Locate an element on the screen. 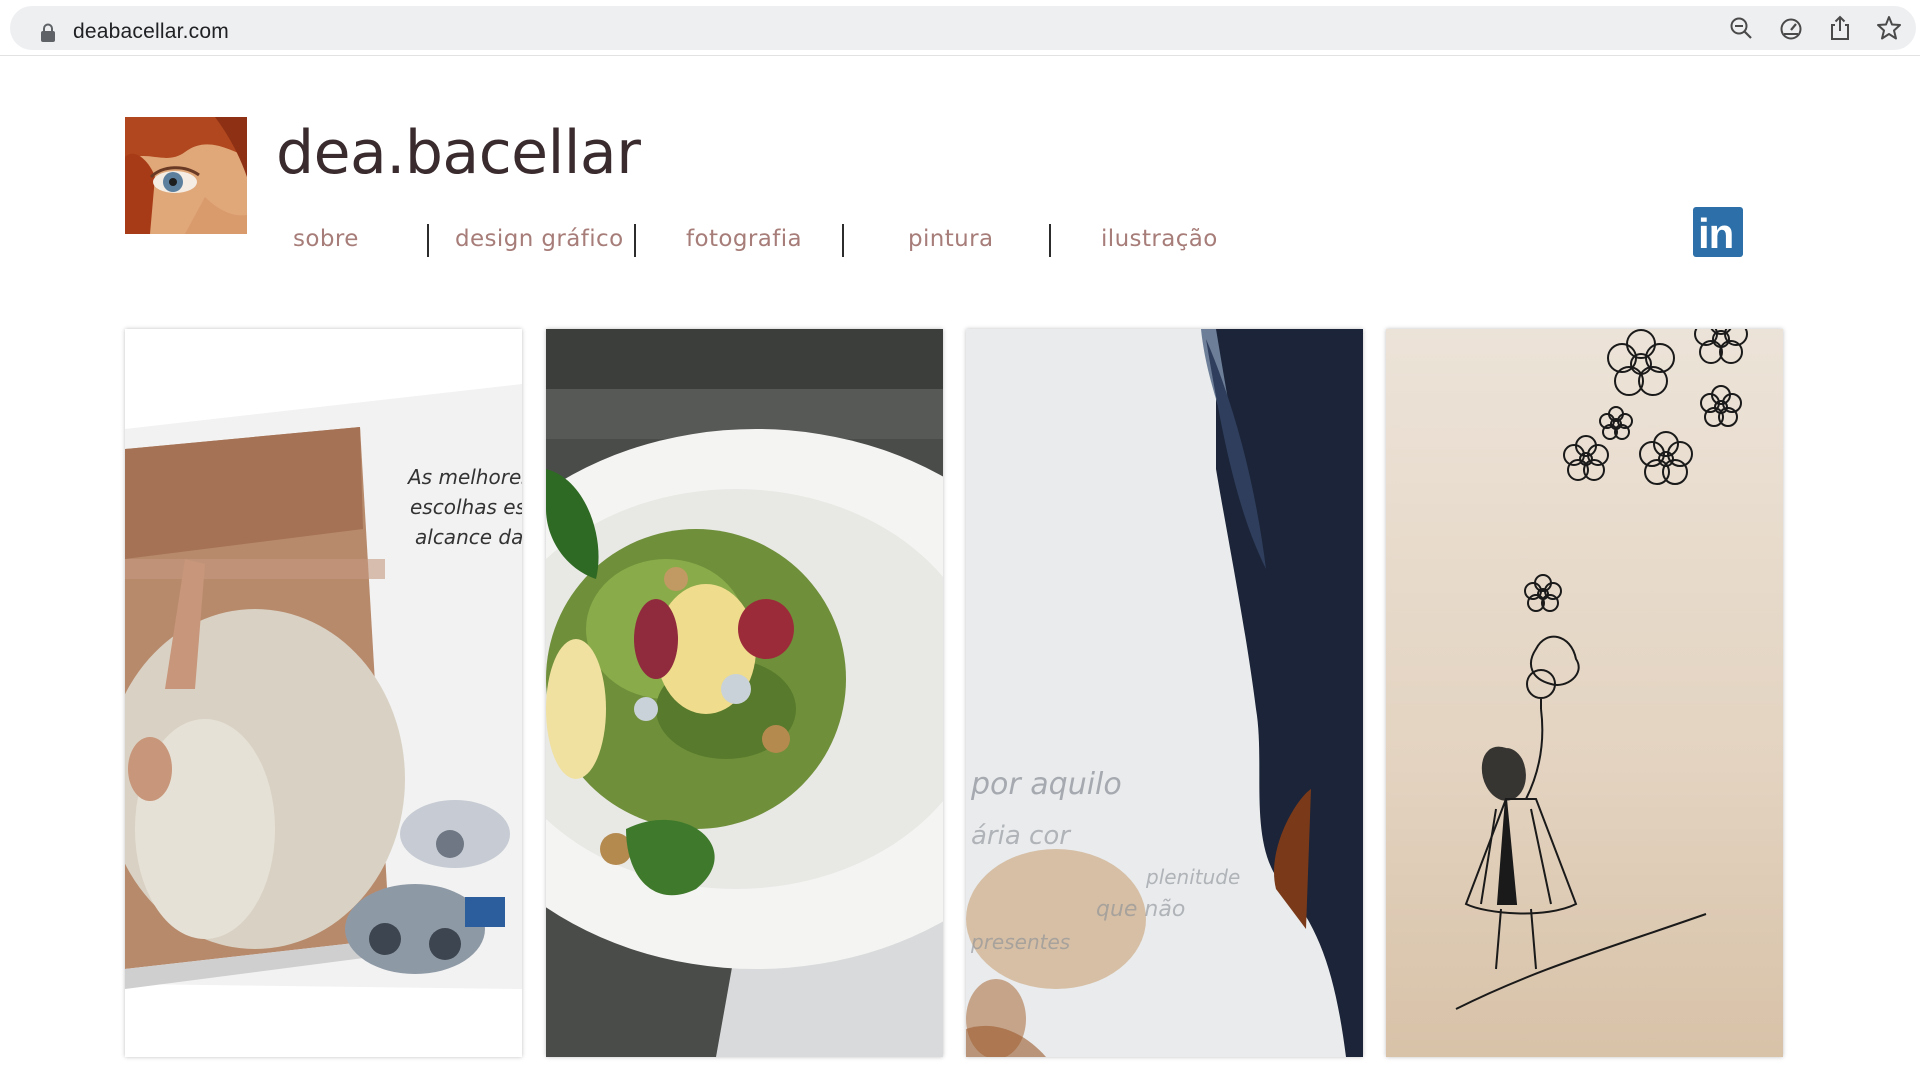  ad-artwork: As melhores escolhas es alcance da is located at coordinates (323, 693).